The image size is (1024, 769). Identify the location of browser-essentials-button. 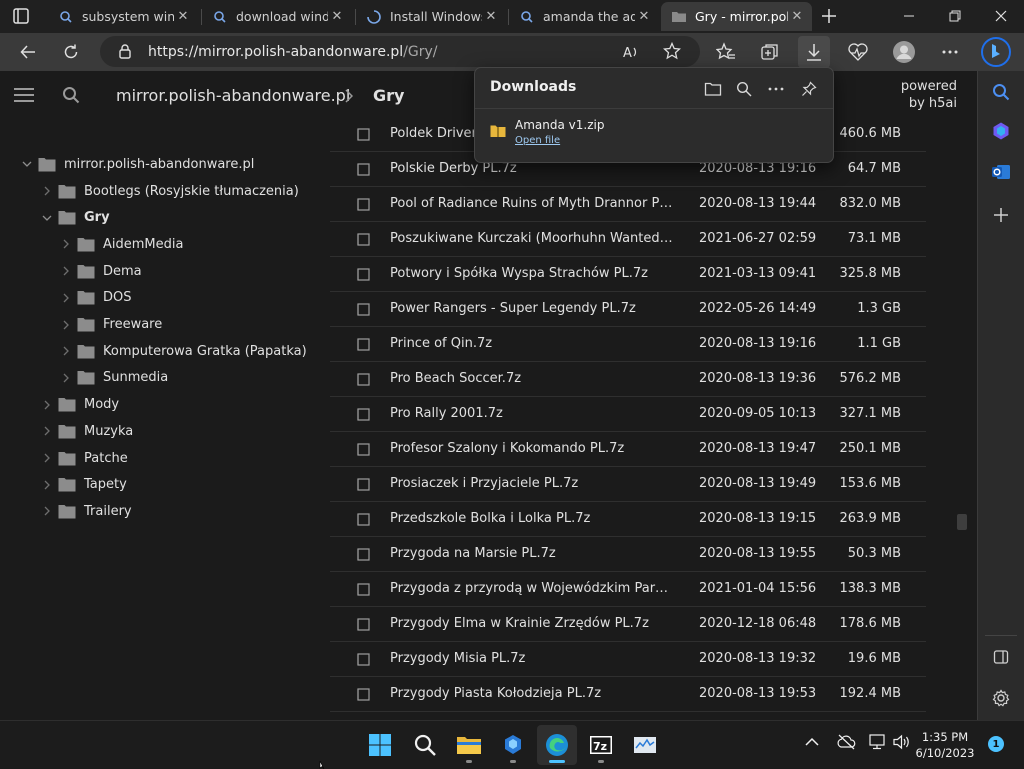
(858, 52).